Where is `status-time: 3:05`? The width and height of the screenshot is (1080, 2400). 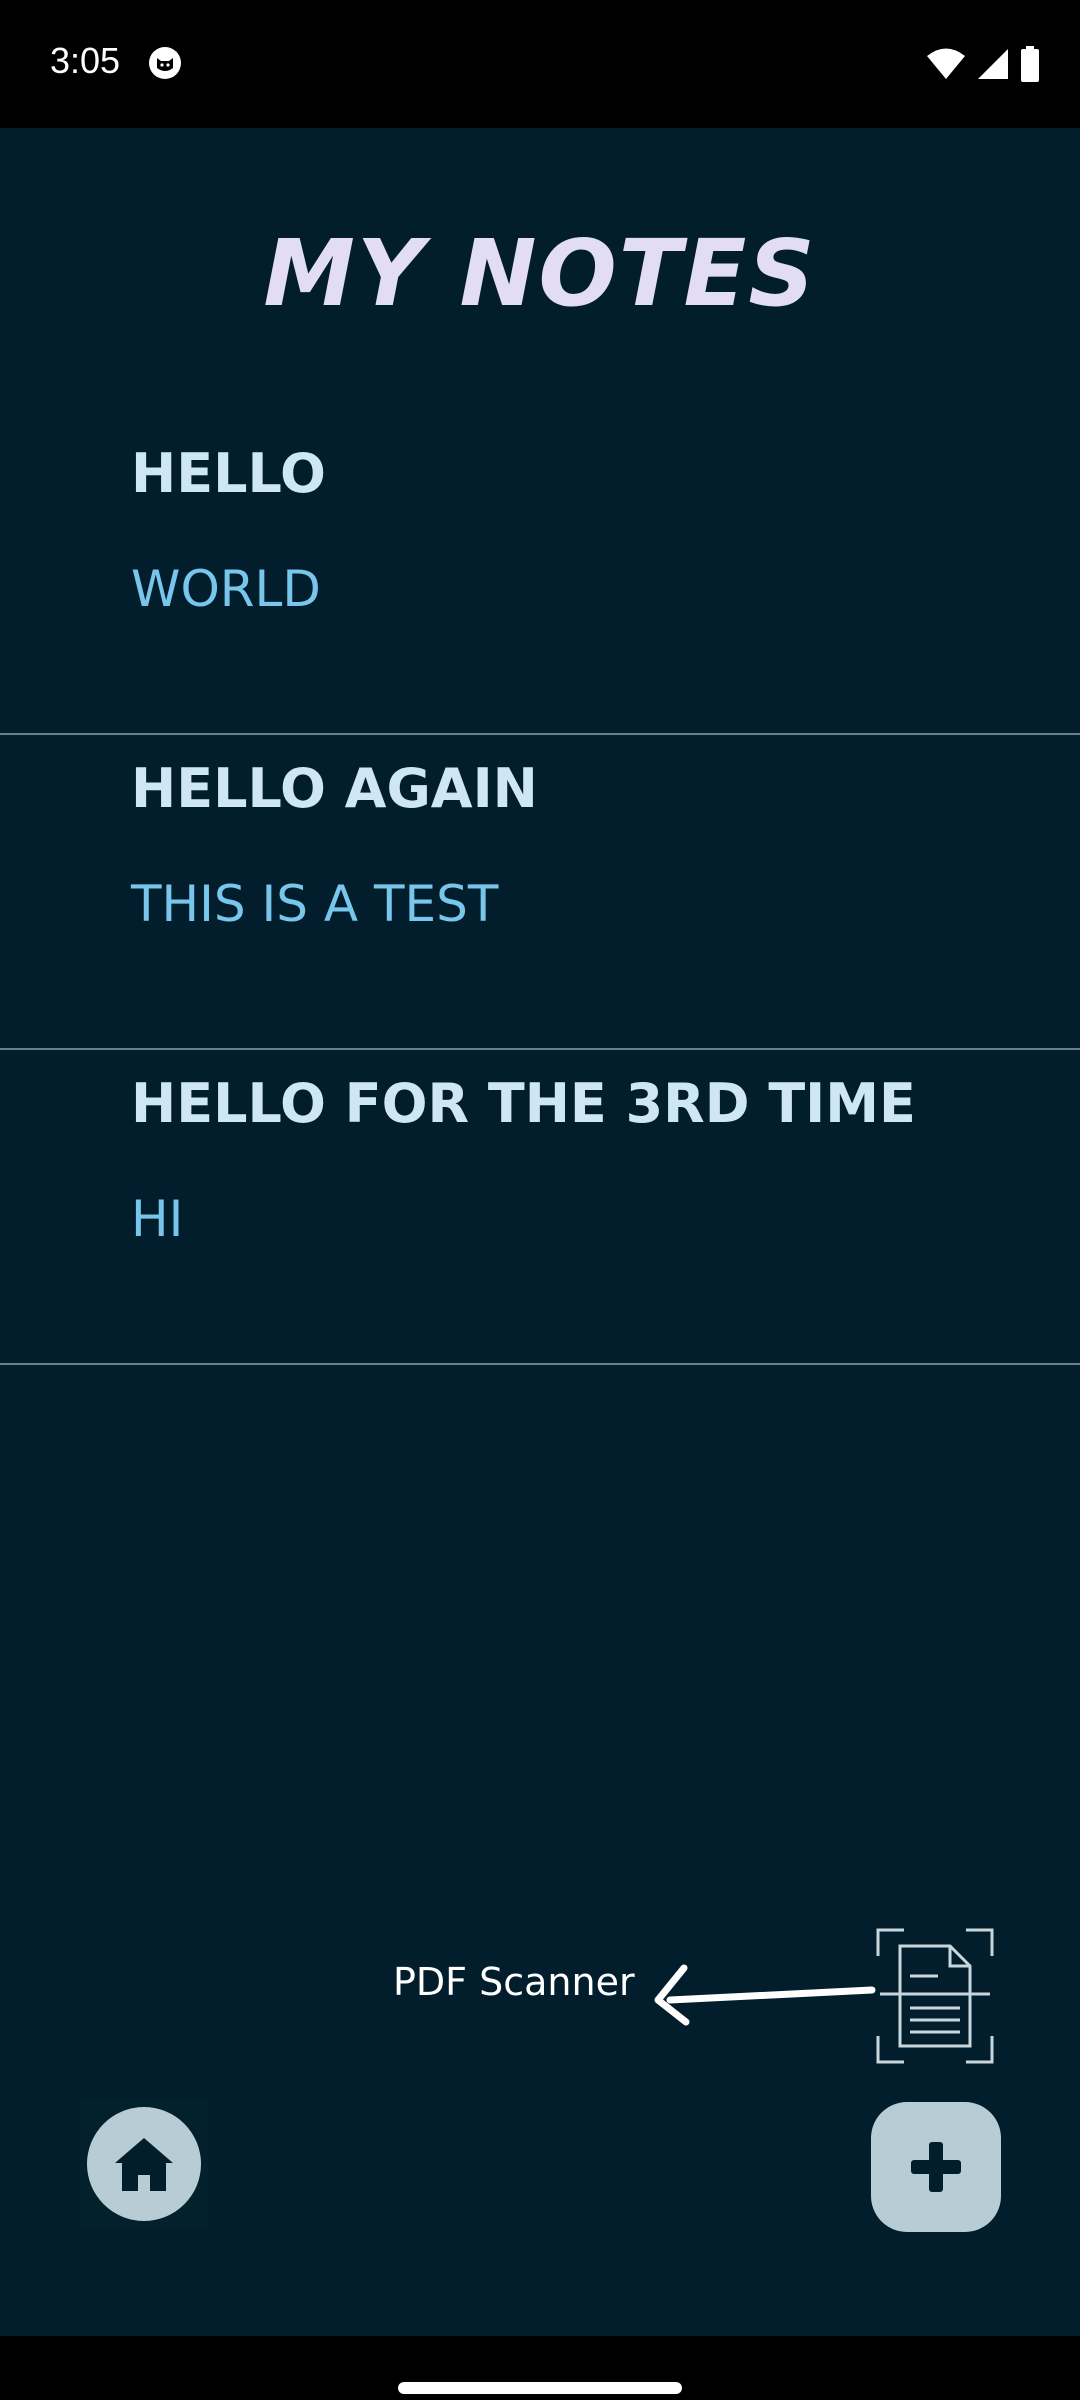
status-time: 3:05 is located at coordinates (85, 60).